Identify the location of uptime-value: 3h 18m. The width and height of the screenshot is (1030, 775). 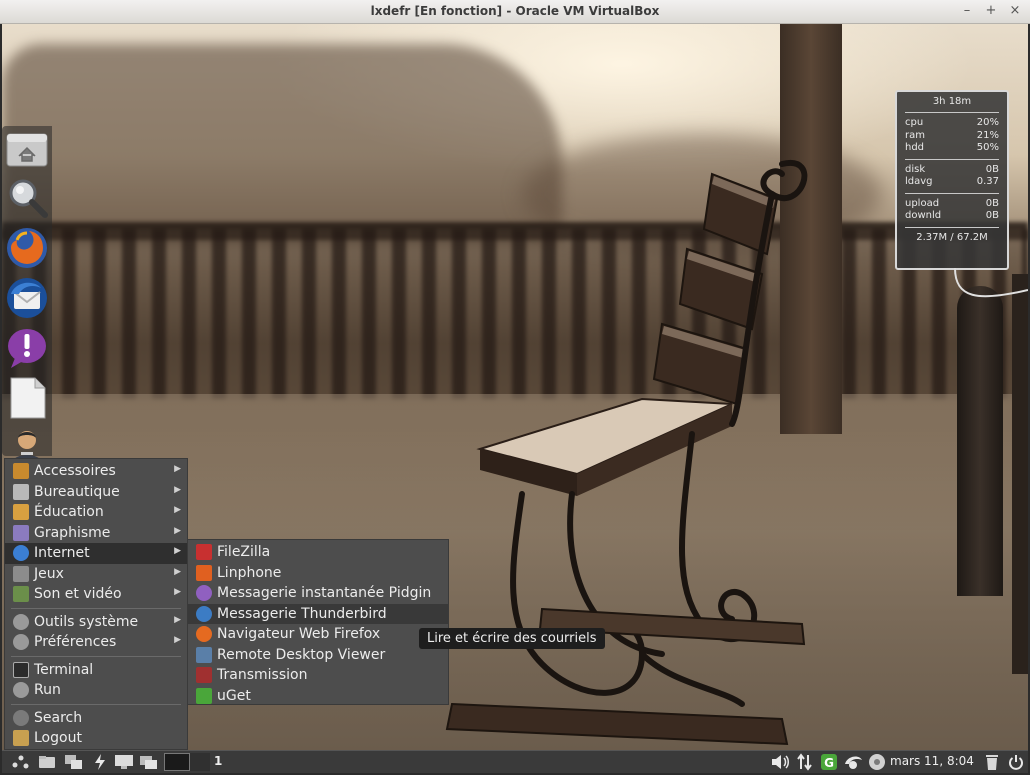
(952, 104).